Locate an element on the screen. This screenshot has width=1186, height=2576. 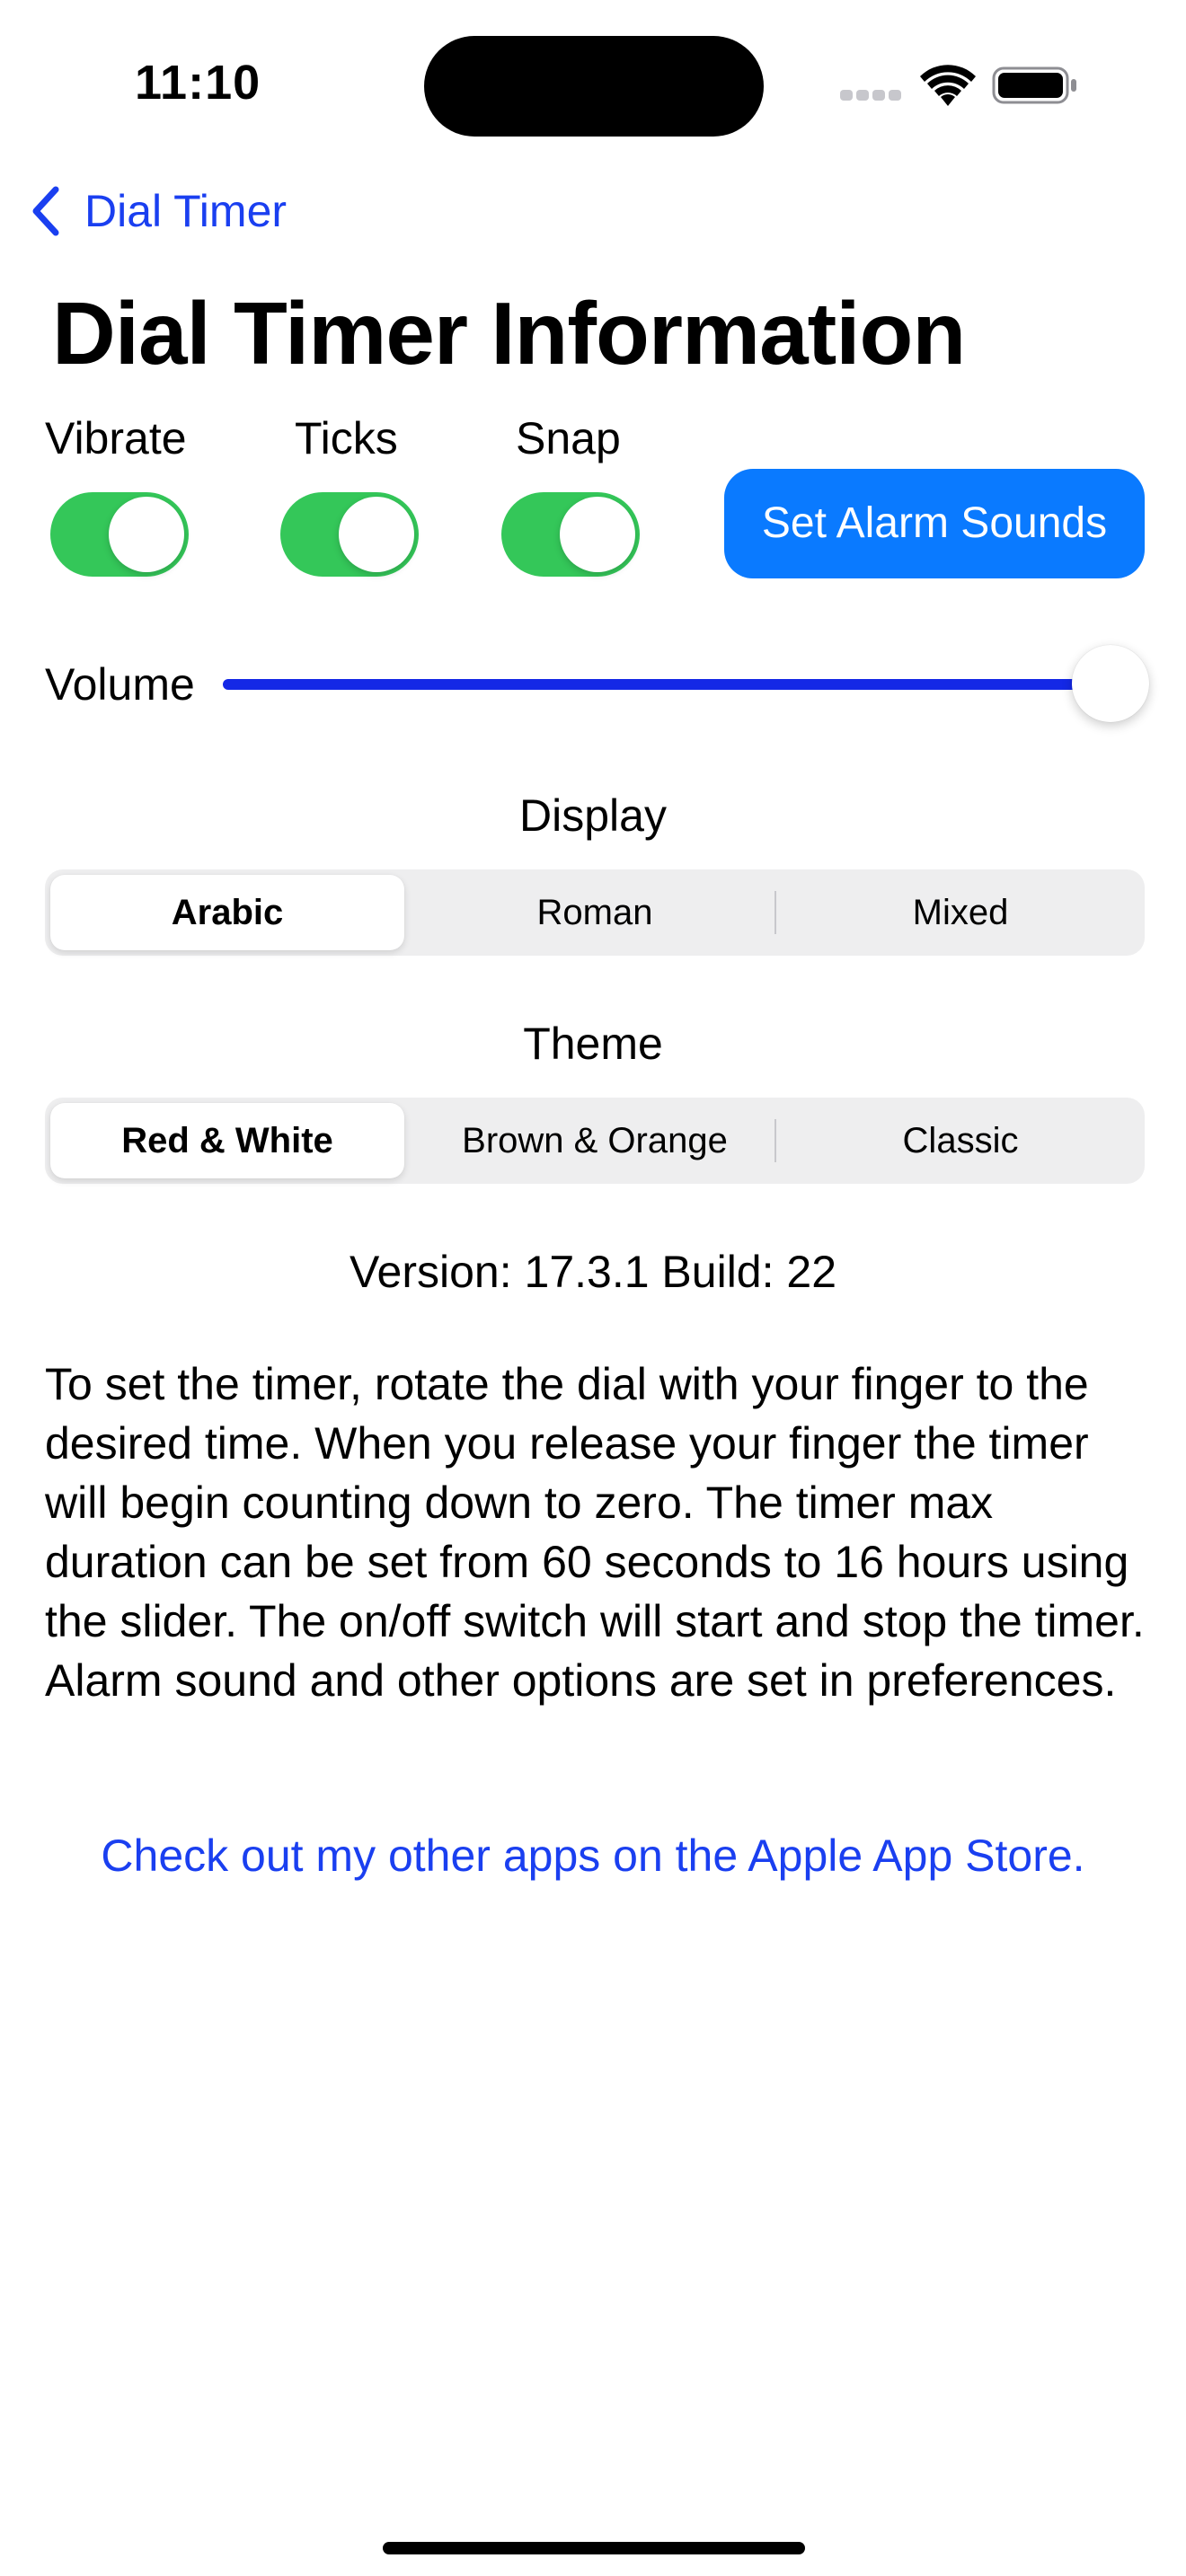
chevron-left-icon is located at coordinates (45, 211).